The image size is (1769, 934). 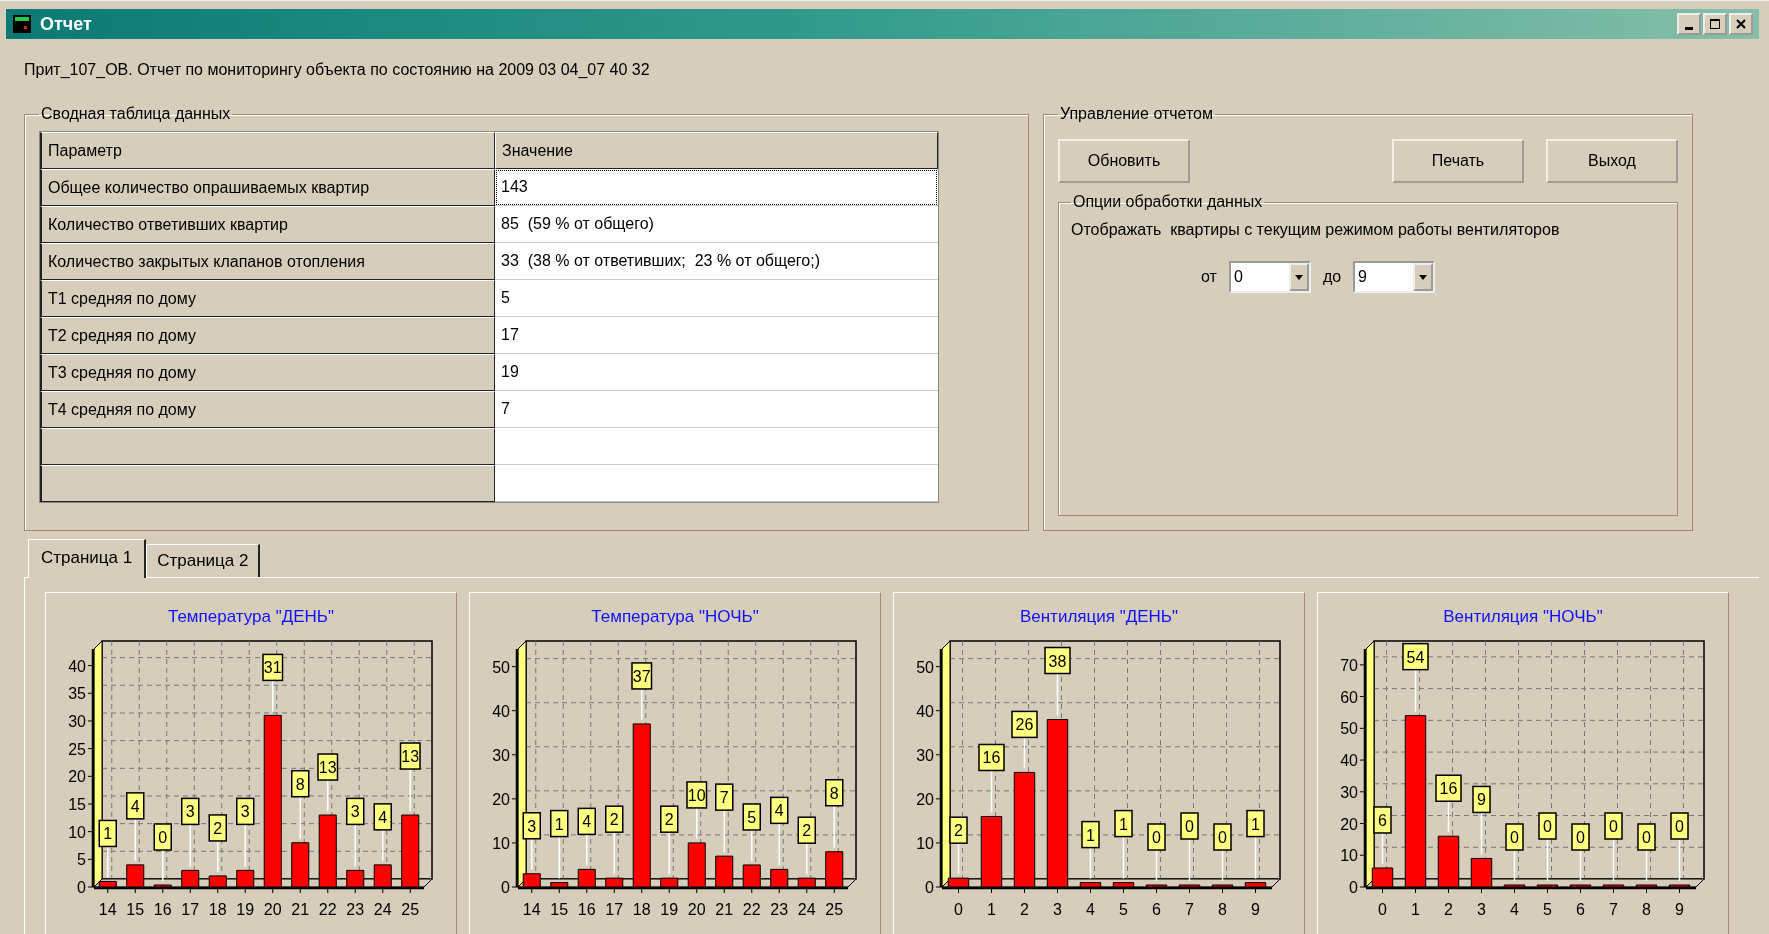 What do you see at coordinates (716, 372) in the screenshot?
I see `table-cell: 19` at bounding box center [716, 372].